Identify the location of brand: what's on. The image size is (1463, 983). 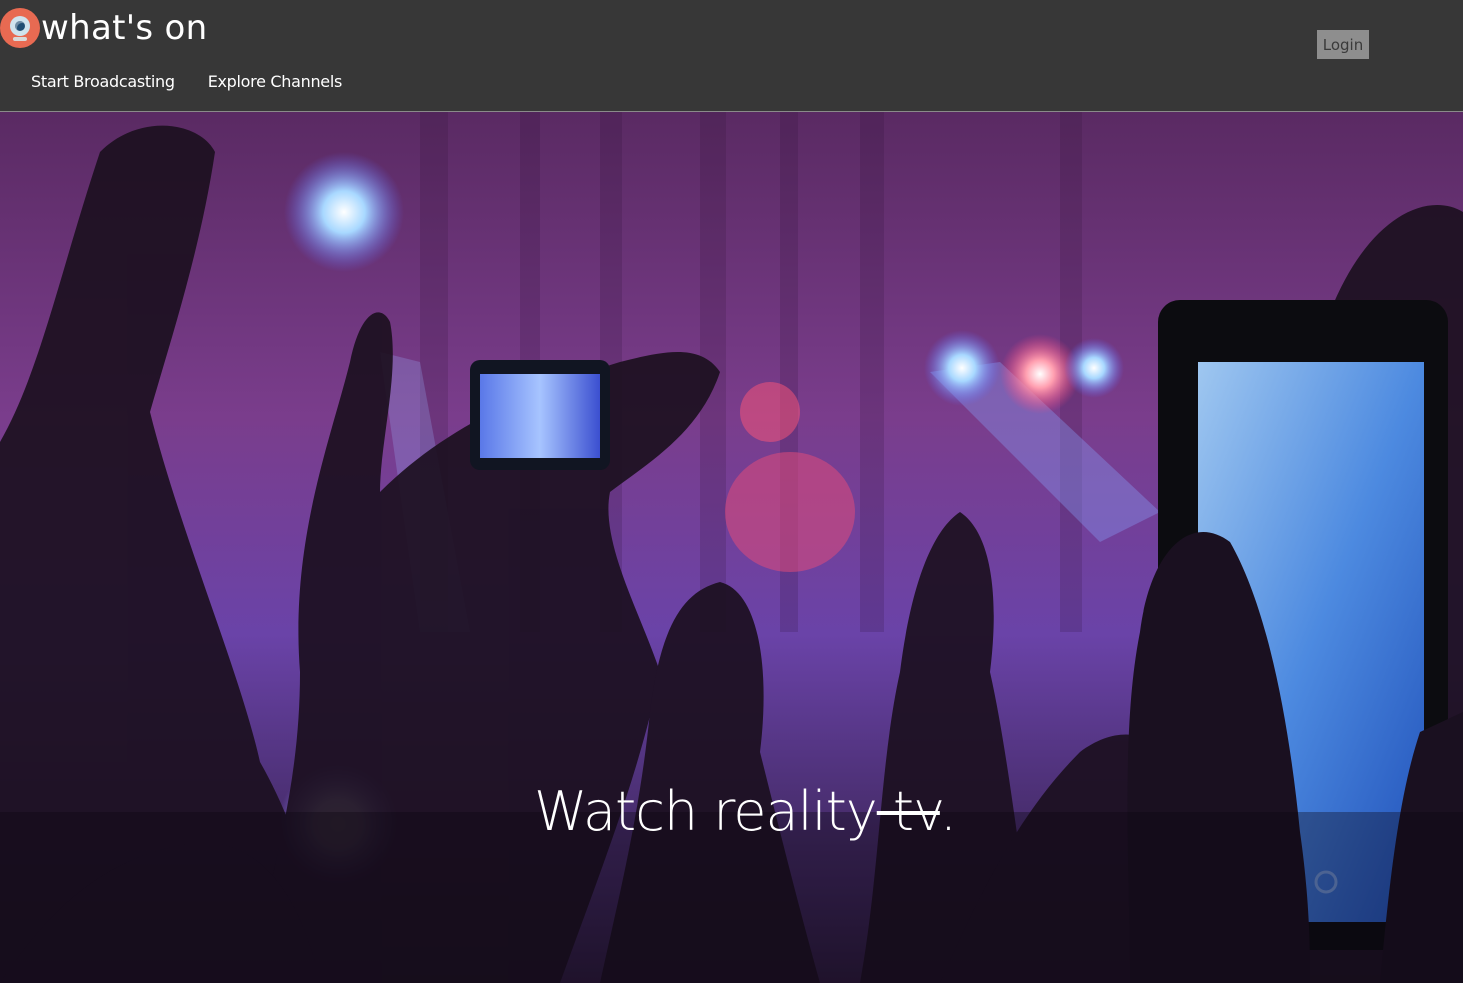
(103, 28).